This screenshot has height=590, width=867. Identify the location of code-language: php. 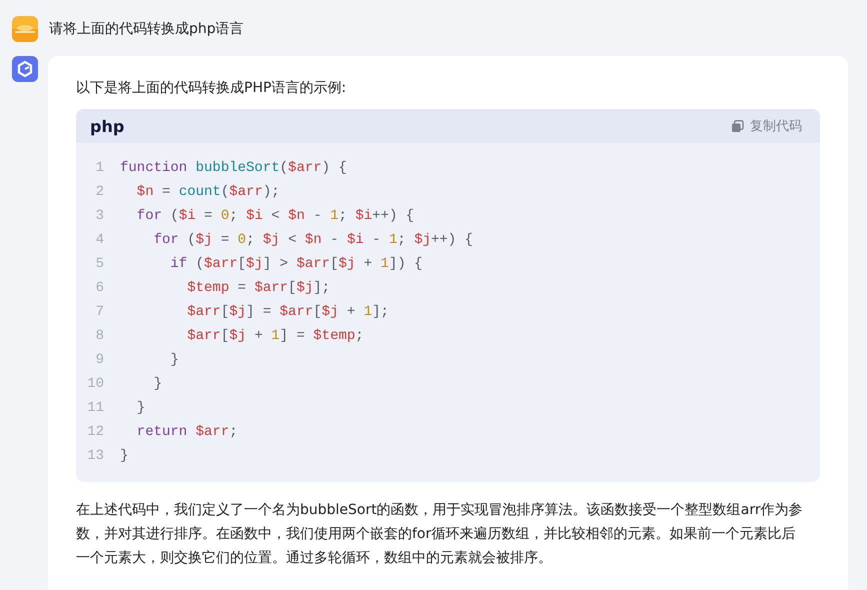
(107, 126).